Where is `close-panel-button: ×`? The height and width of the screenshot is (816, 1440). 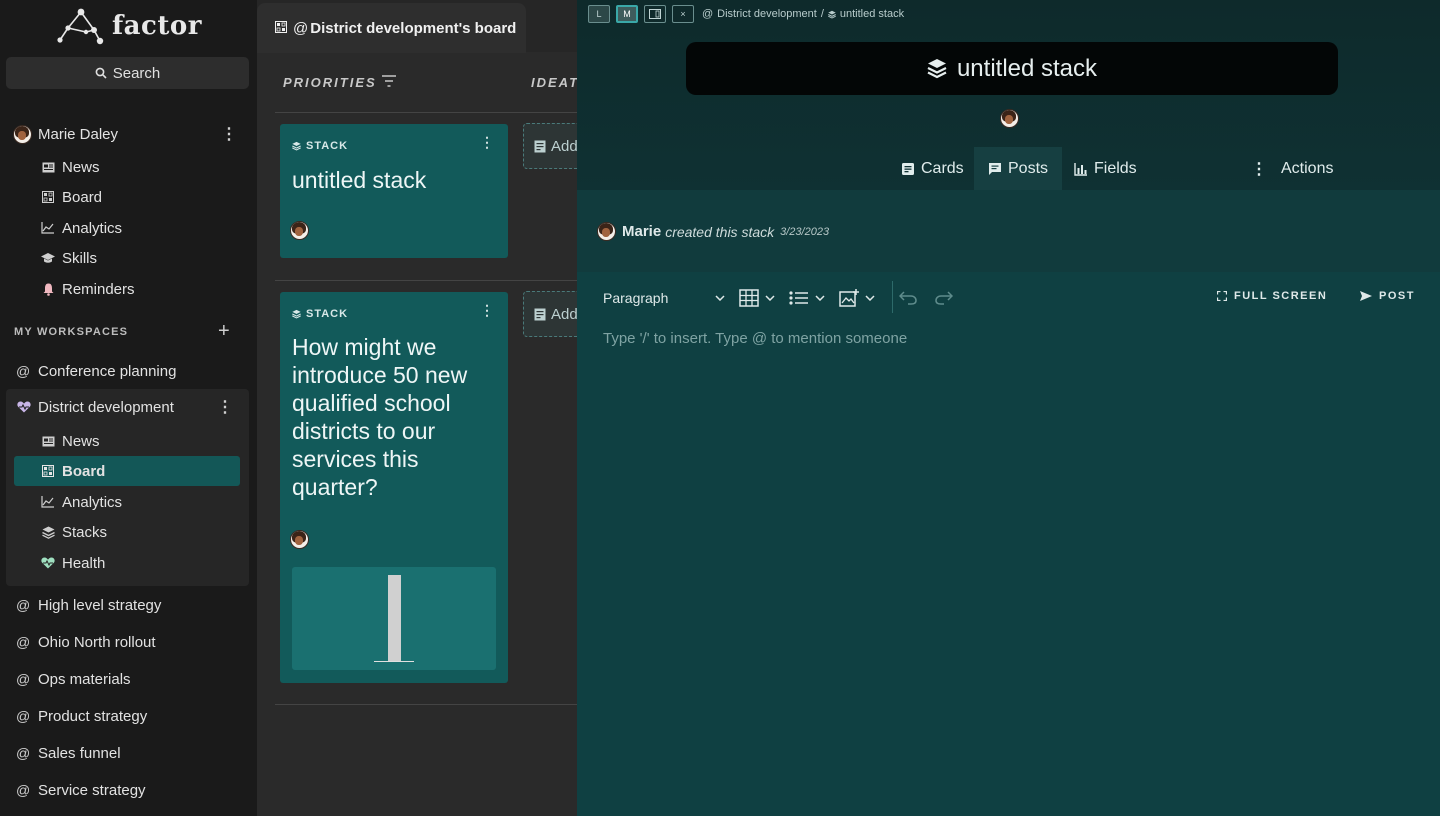
close-panel-button: × is located at coordinates (683, 14).